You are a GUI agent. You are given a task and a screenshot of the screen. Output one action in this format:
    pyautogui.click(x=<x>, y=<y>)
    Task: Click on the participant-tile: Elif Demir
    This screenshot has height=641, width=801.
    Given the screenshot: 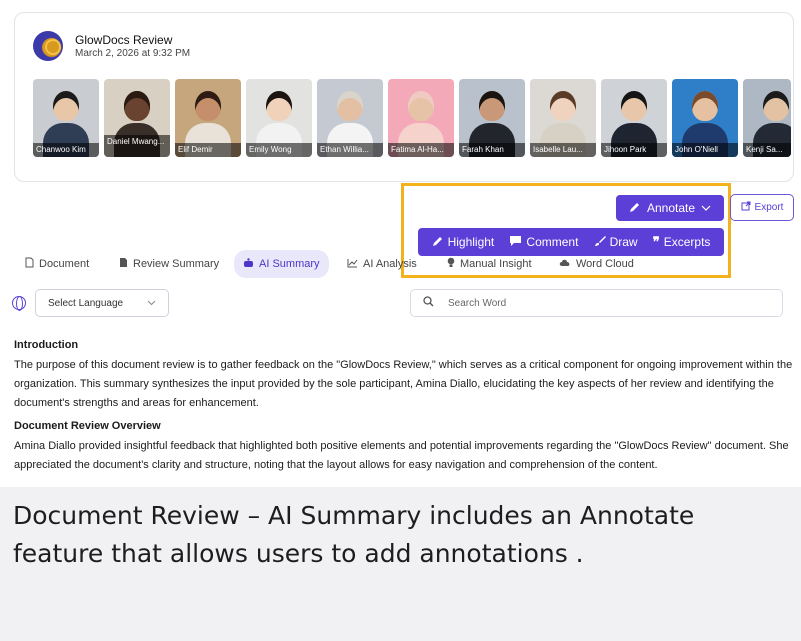 What is the action you would take?
    pyautogui.click(x=208, y=118)
    